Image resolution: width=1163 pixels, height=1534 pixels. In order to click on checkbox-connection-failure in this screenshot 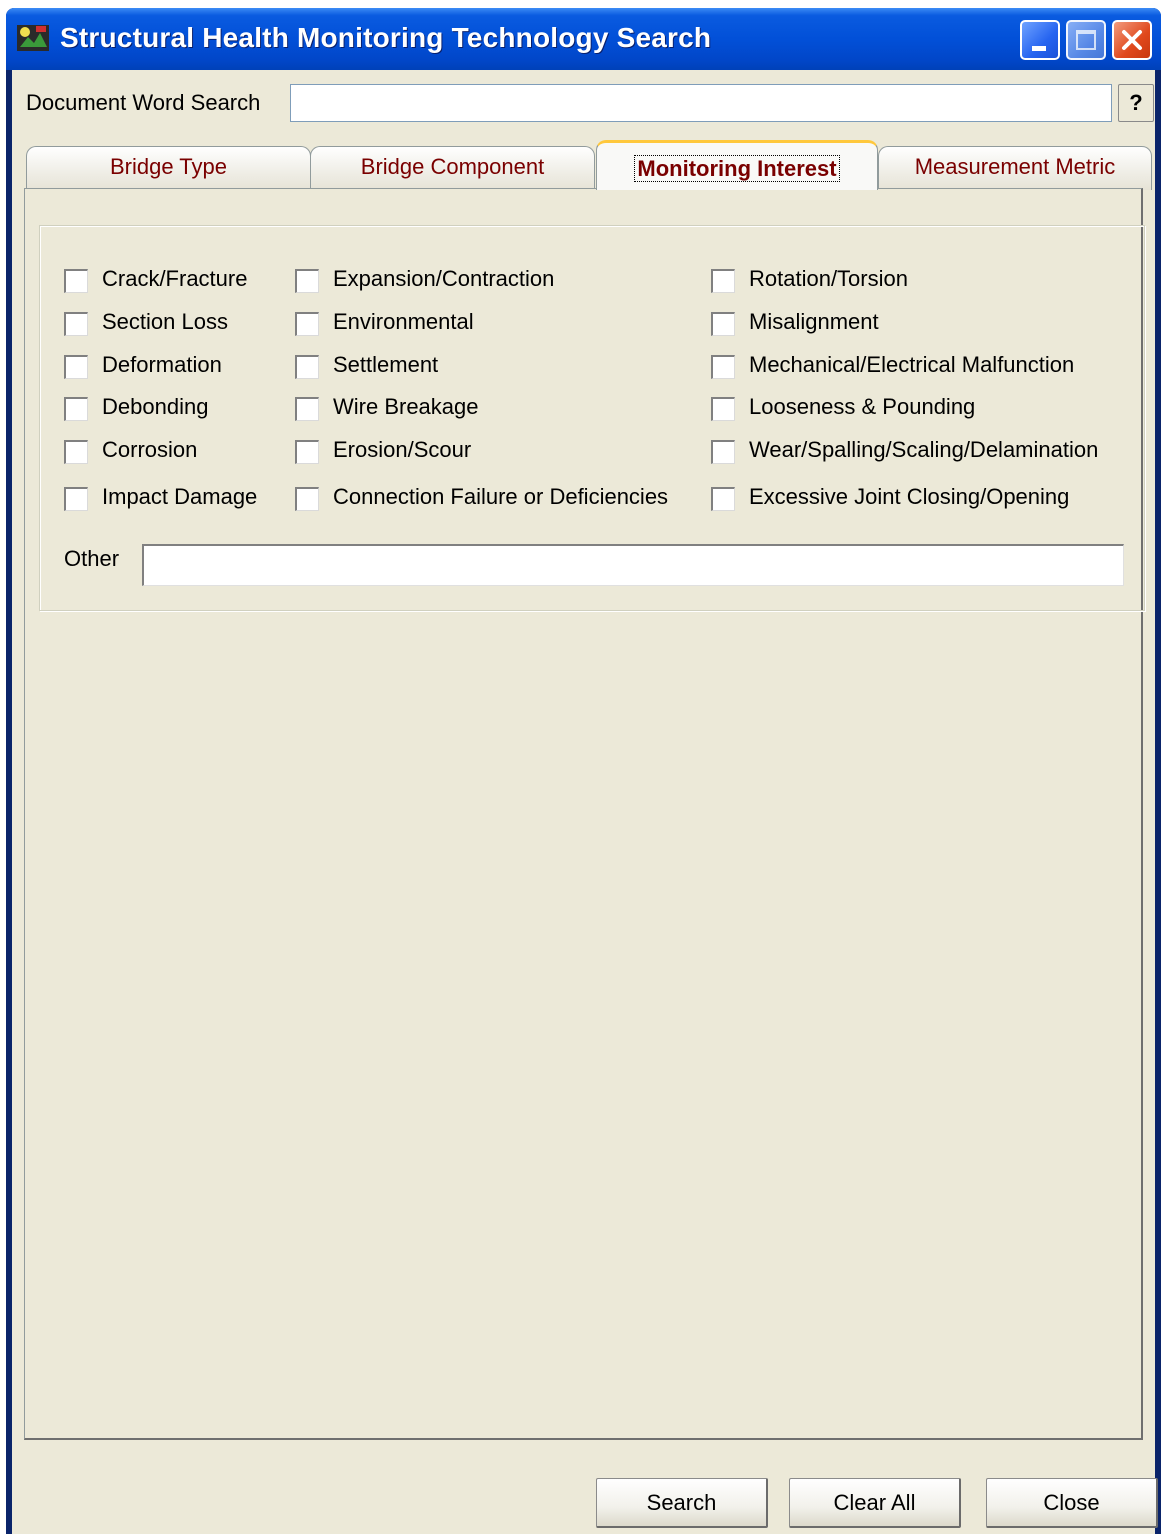, I will do `click(307, 499)`.